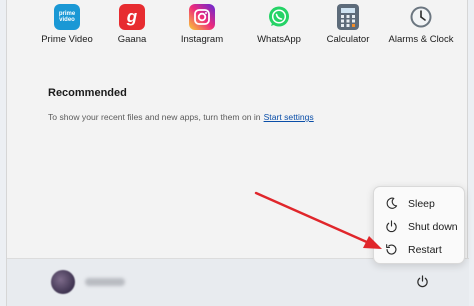  I want to click on app-label: Calculator, so click(348, 39).